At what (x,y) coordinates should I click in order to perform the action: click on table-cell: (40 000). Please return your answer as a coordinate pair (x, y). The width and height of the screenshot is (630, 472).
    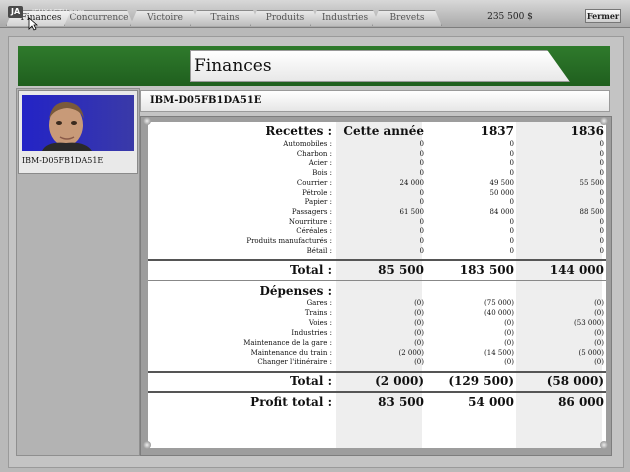
    Looking at the image, I should click on (499, 312).